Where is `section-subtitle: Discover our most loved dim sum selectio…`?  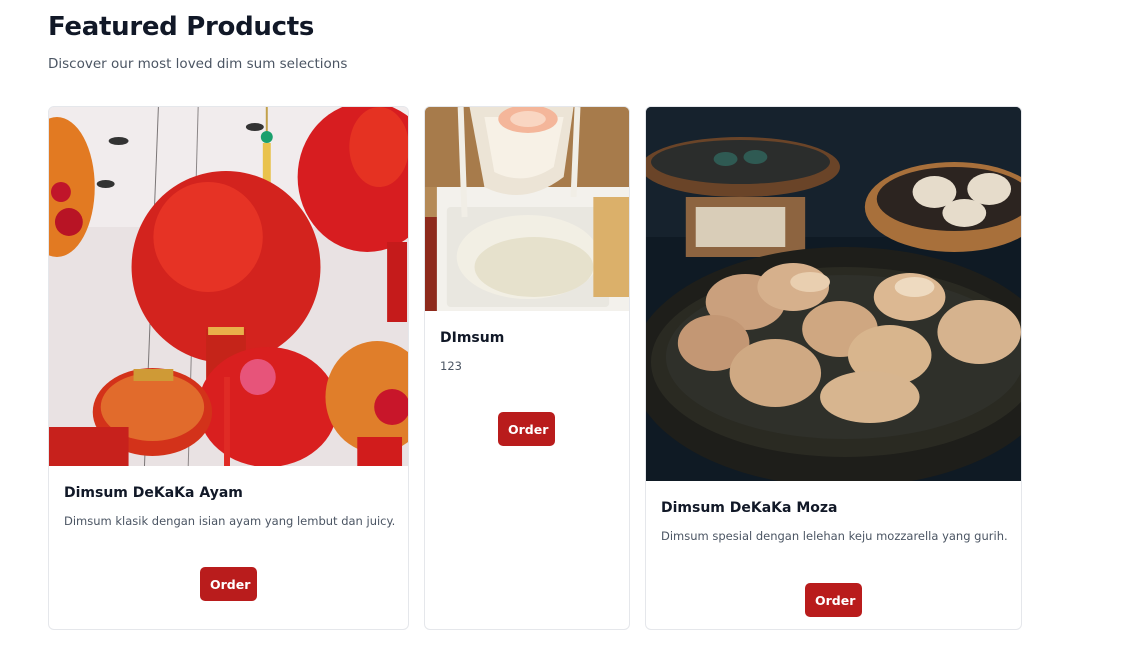 section-subtitle: Discover our most loved dim sum selectio… is located at coordinates (198, 64).